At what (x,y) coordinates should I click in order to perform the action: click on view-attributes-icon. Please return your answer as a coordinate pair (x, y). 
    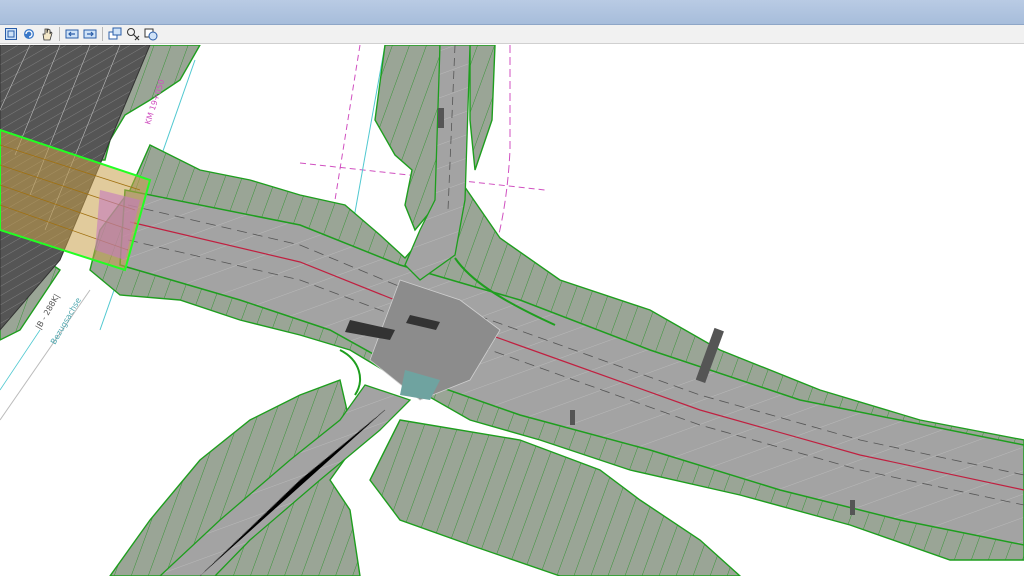
    Looking at the image, I should click on (151, 34).